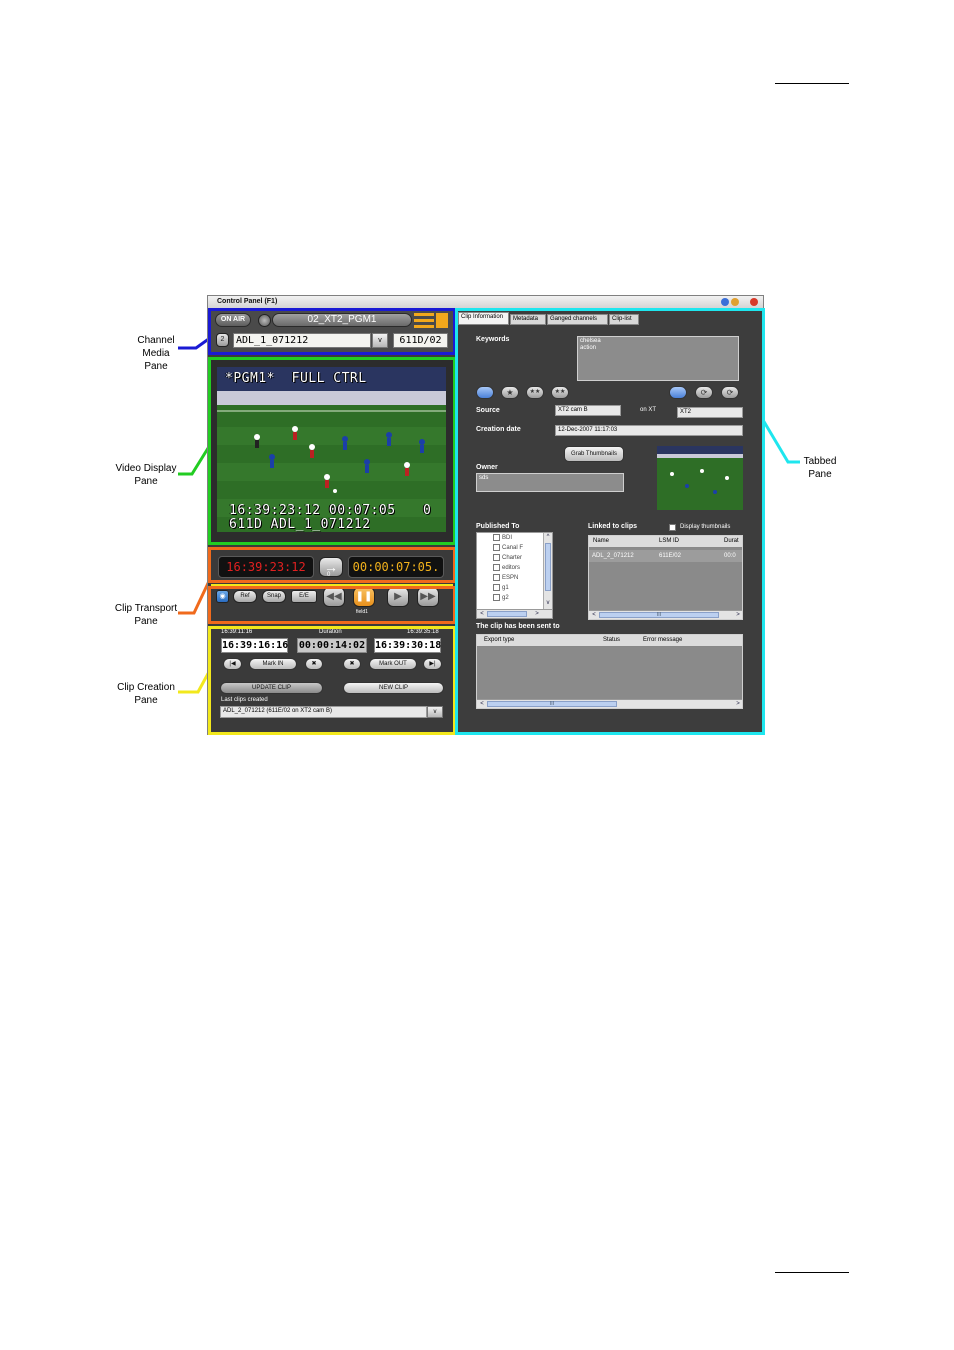 The width and height of the screenshot is (954, 1350). I want to click on header-rule, so click(812, 83).